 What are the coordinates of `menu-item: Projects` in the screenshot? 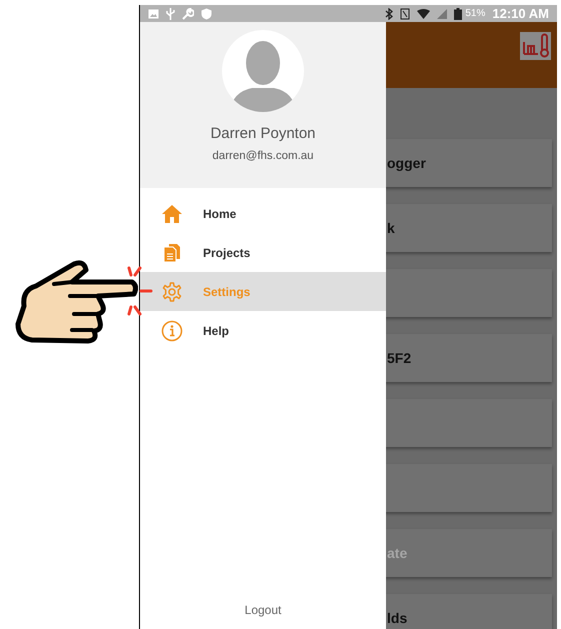 It's located at (263, 252).